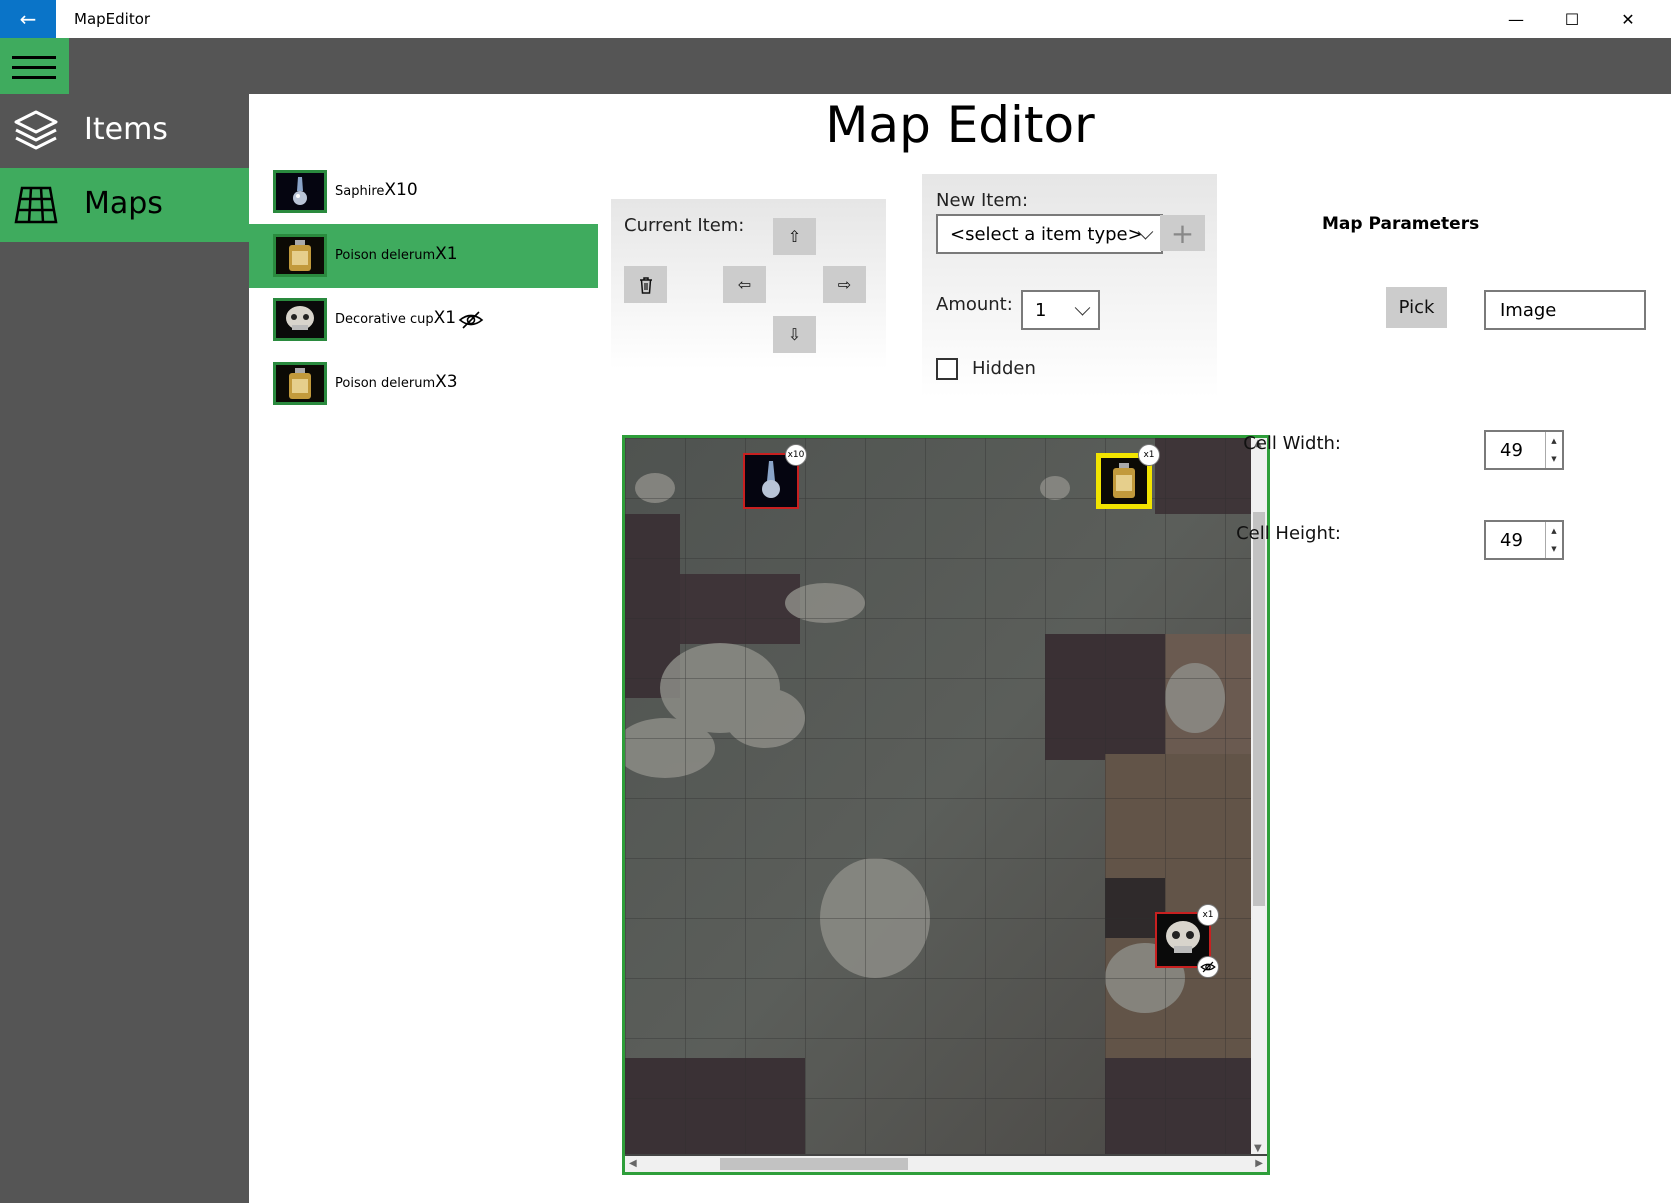  I want to click on list-item-text: SaphireX10, so click(376, 190).